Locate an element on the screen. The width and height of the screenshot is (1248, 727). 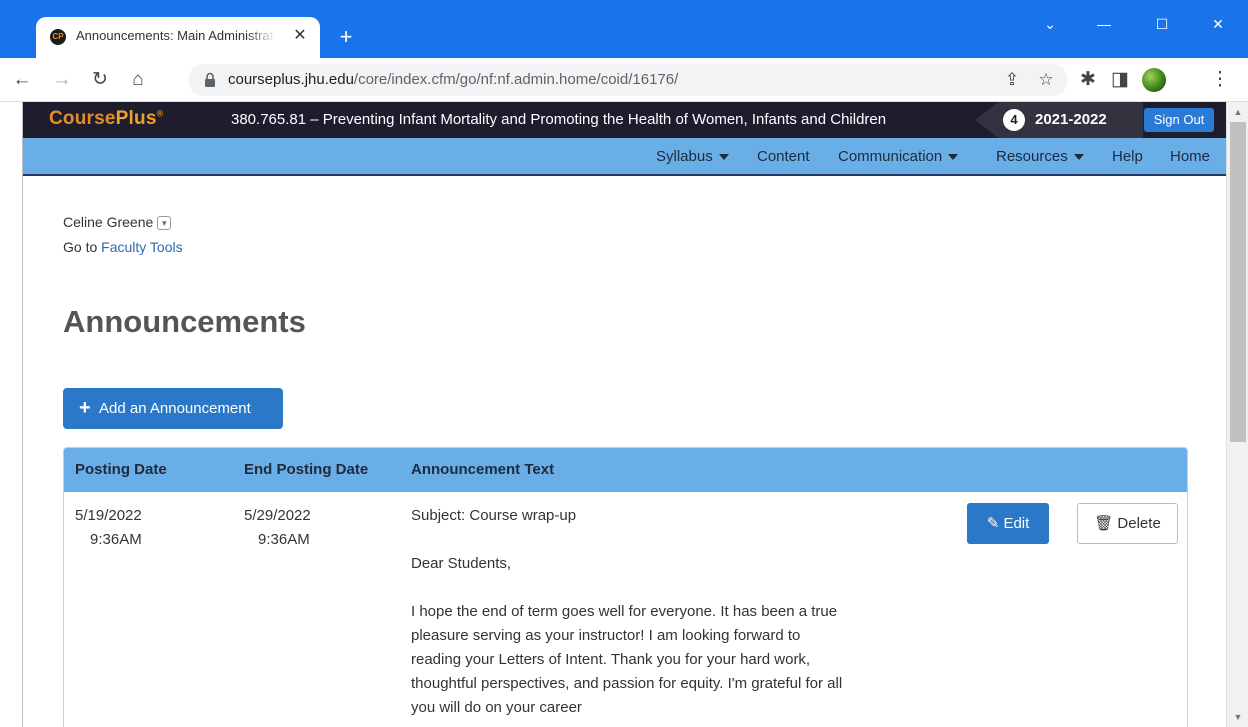
nav-help: Help is located at coordinates (1127, 156).